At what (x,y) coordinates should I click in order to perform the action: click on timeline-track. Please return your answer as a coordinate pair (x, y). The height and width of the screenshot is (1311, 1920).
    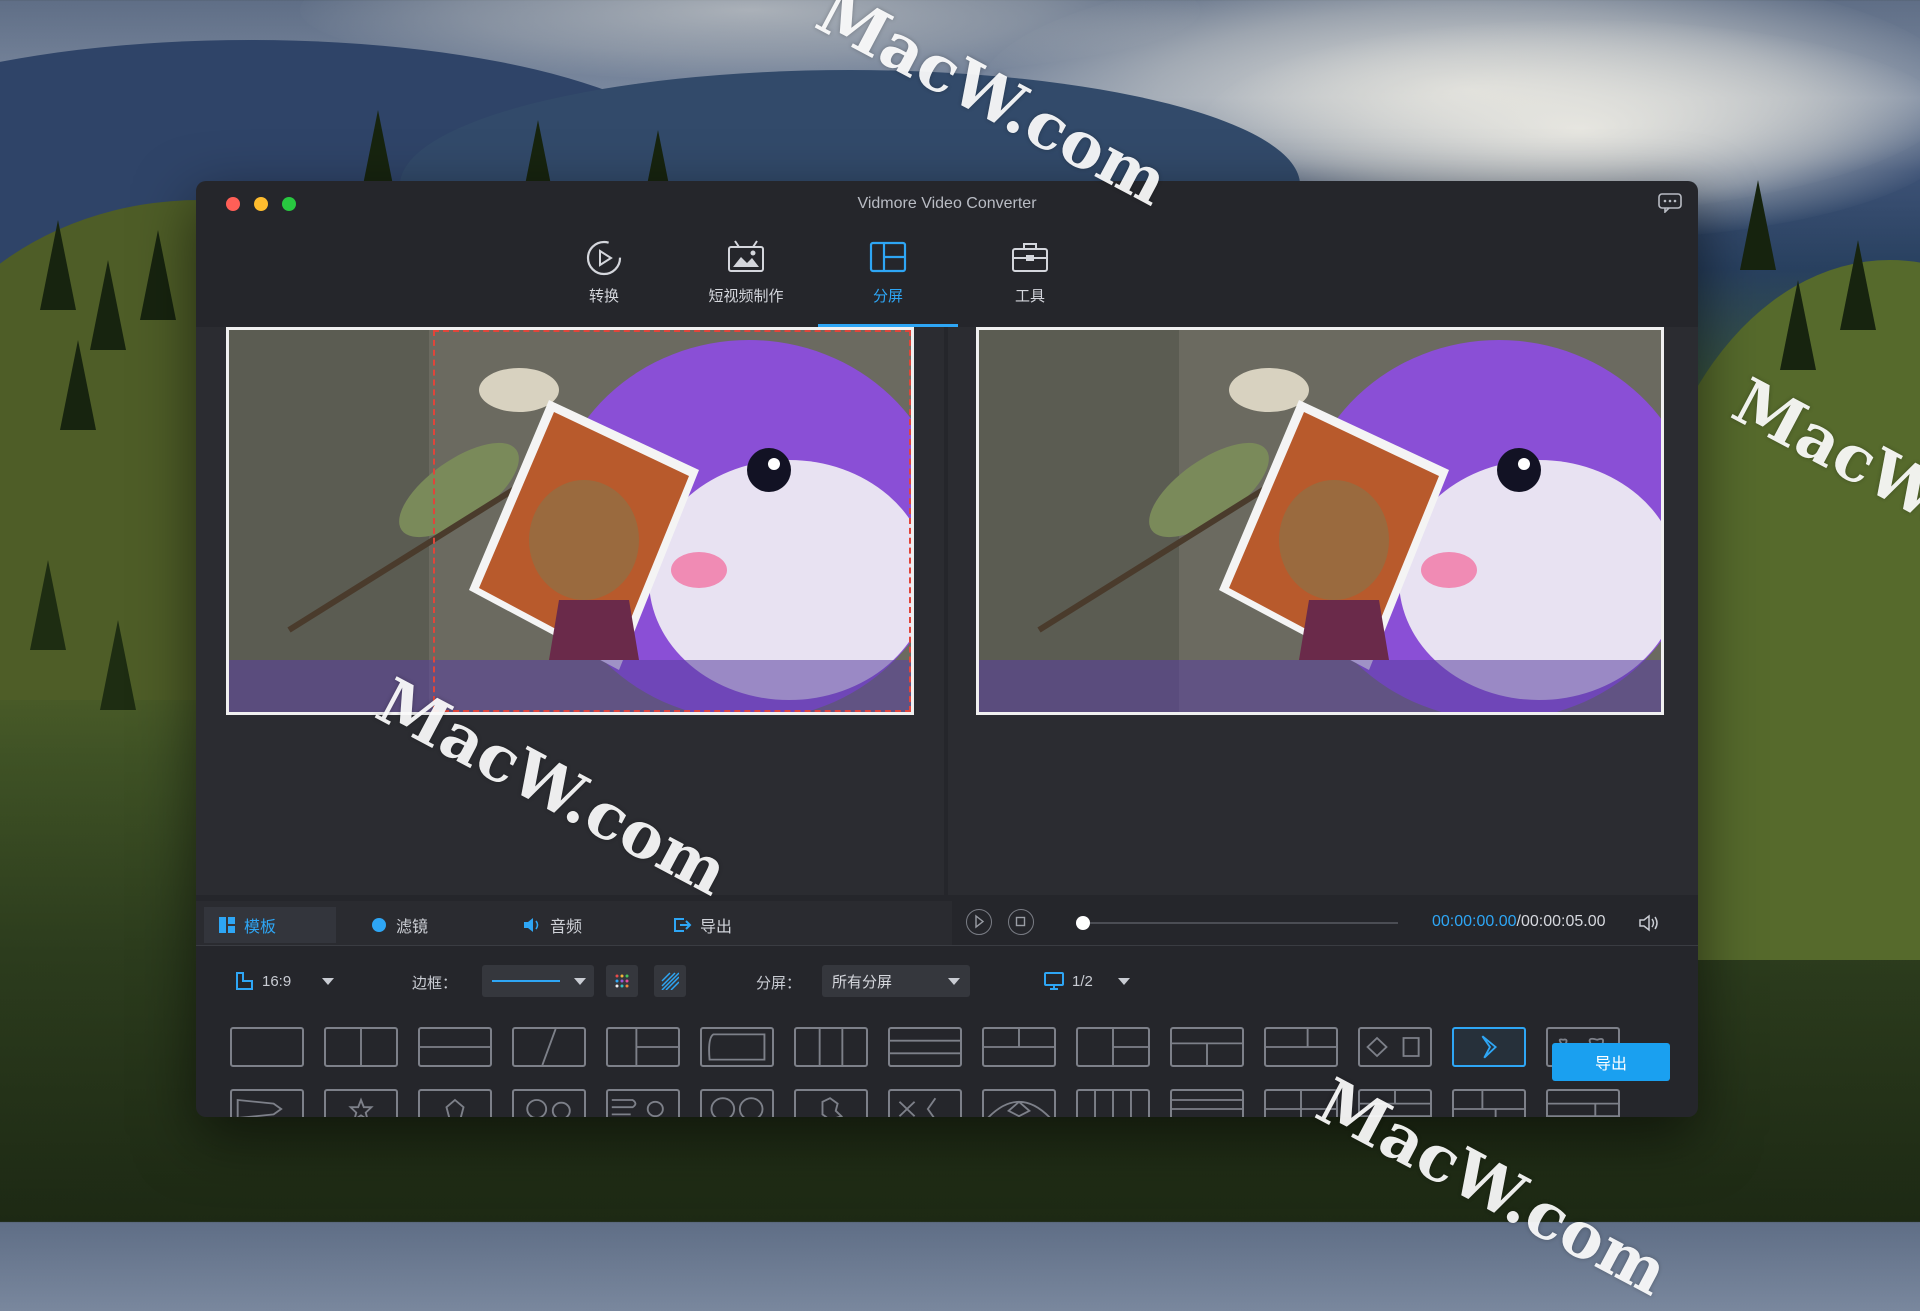
    Looking at the image, I should click on (1240, 923).